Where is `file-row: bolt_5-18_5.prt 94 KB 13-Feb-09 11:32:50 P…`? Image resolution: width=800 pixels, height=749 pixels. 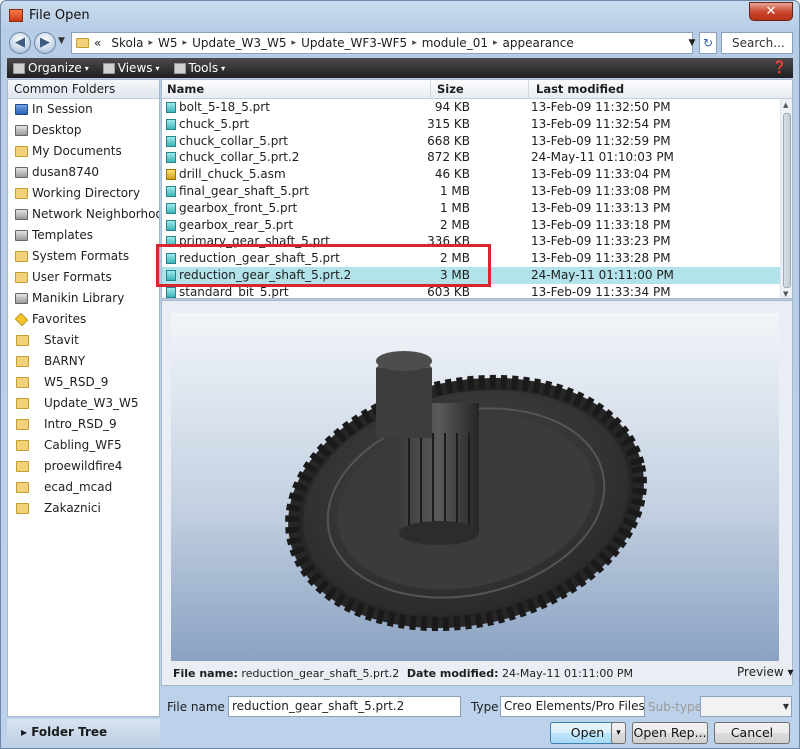
file-row: bolt_5-18_5.prt 94 KB 13-Feb-09 11:32:50 P… is located at coordinates (477, 107).